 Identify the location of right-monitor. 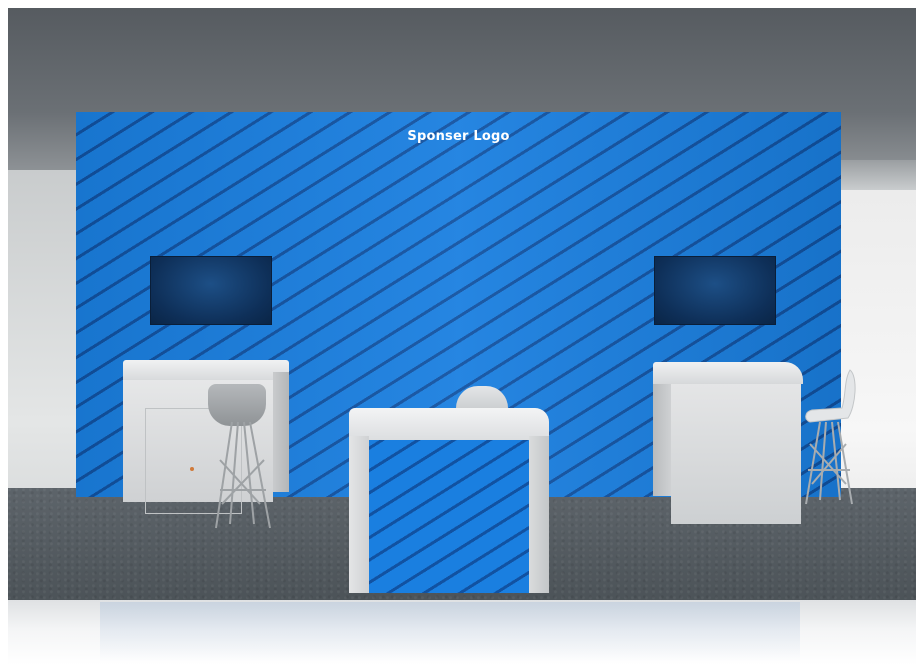
(715, 290).